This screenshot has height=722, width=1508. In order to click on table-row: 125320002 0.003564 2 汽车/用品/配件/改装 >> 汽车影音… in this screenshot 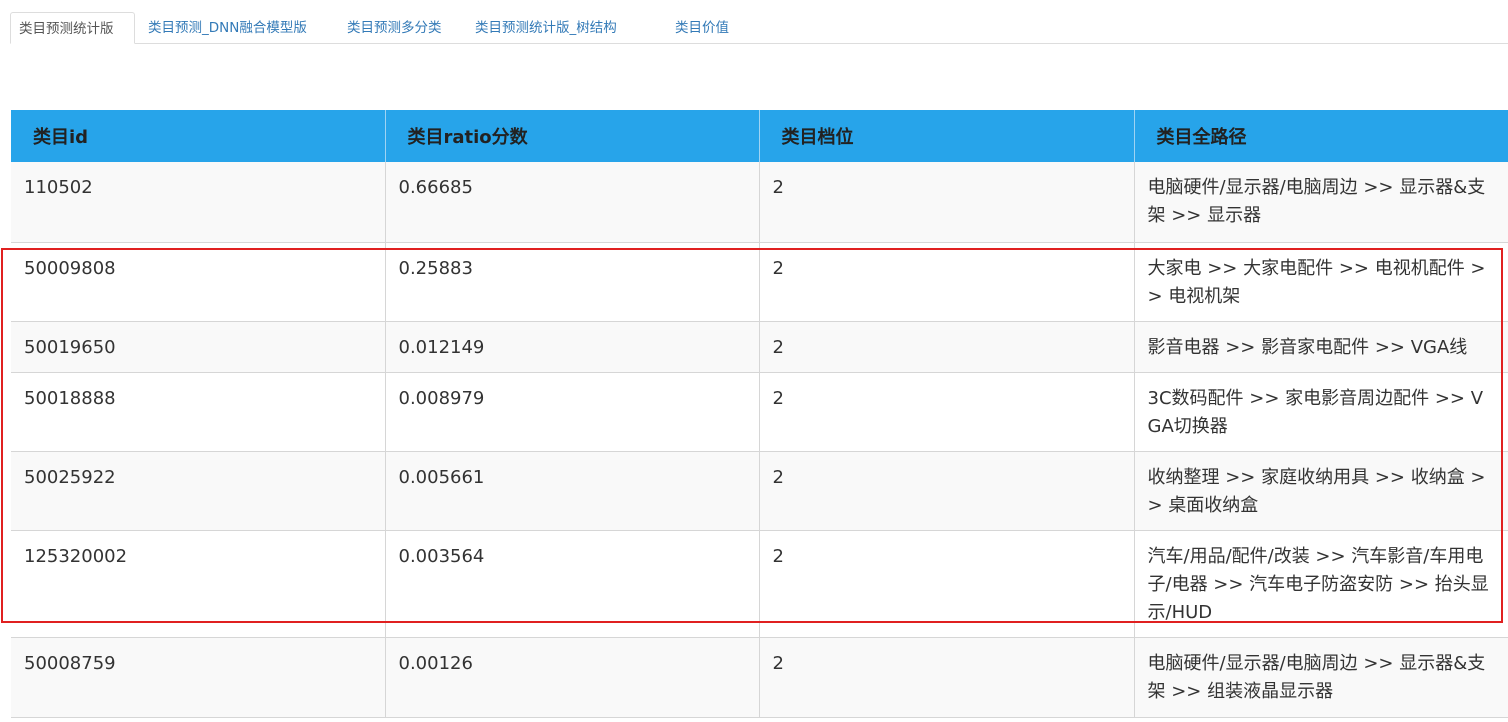, I will do `click(759, 584)`.